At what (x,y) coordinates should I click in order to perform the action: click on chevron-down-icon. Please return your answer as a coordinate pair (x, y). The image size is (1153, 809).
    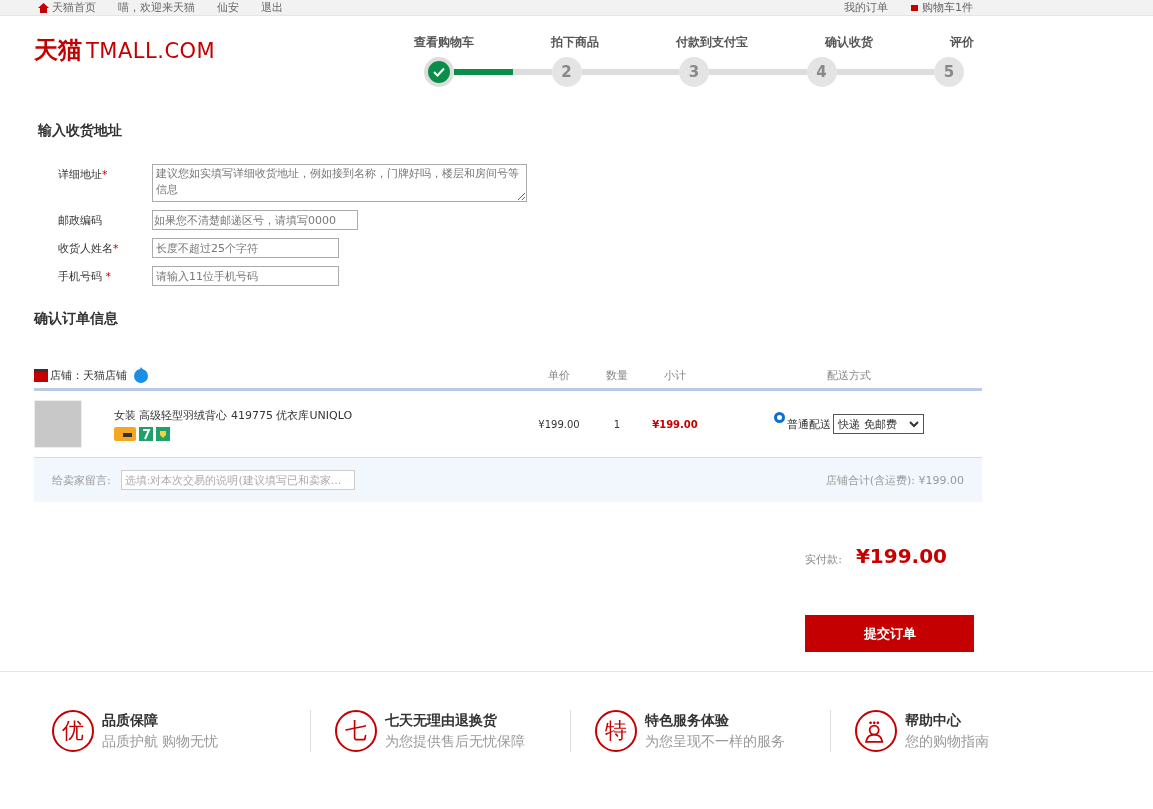
    Looking at the image, I should click on (913, 424).